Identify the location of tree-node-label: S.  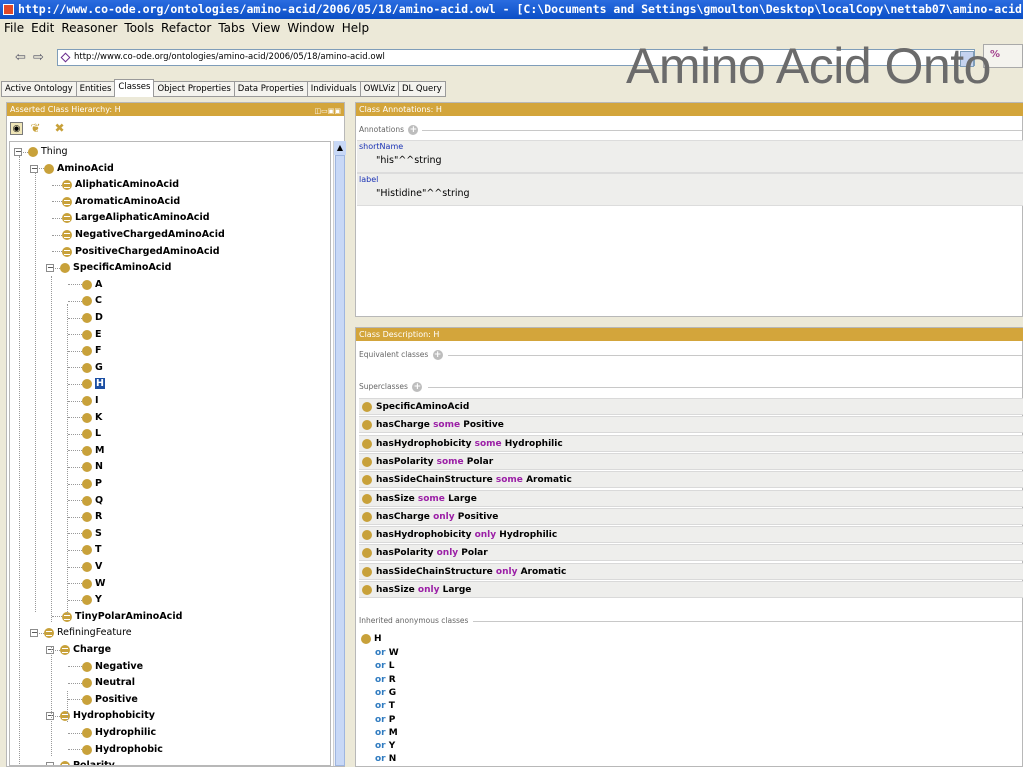
(98, 533).